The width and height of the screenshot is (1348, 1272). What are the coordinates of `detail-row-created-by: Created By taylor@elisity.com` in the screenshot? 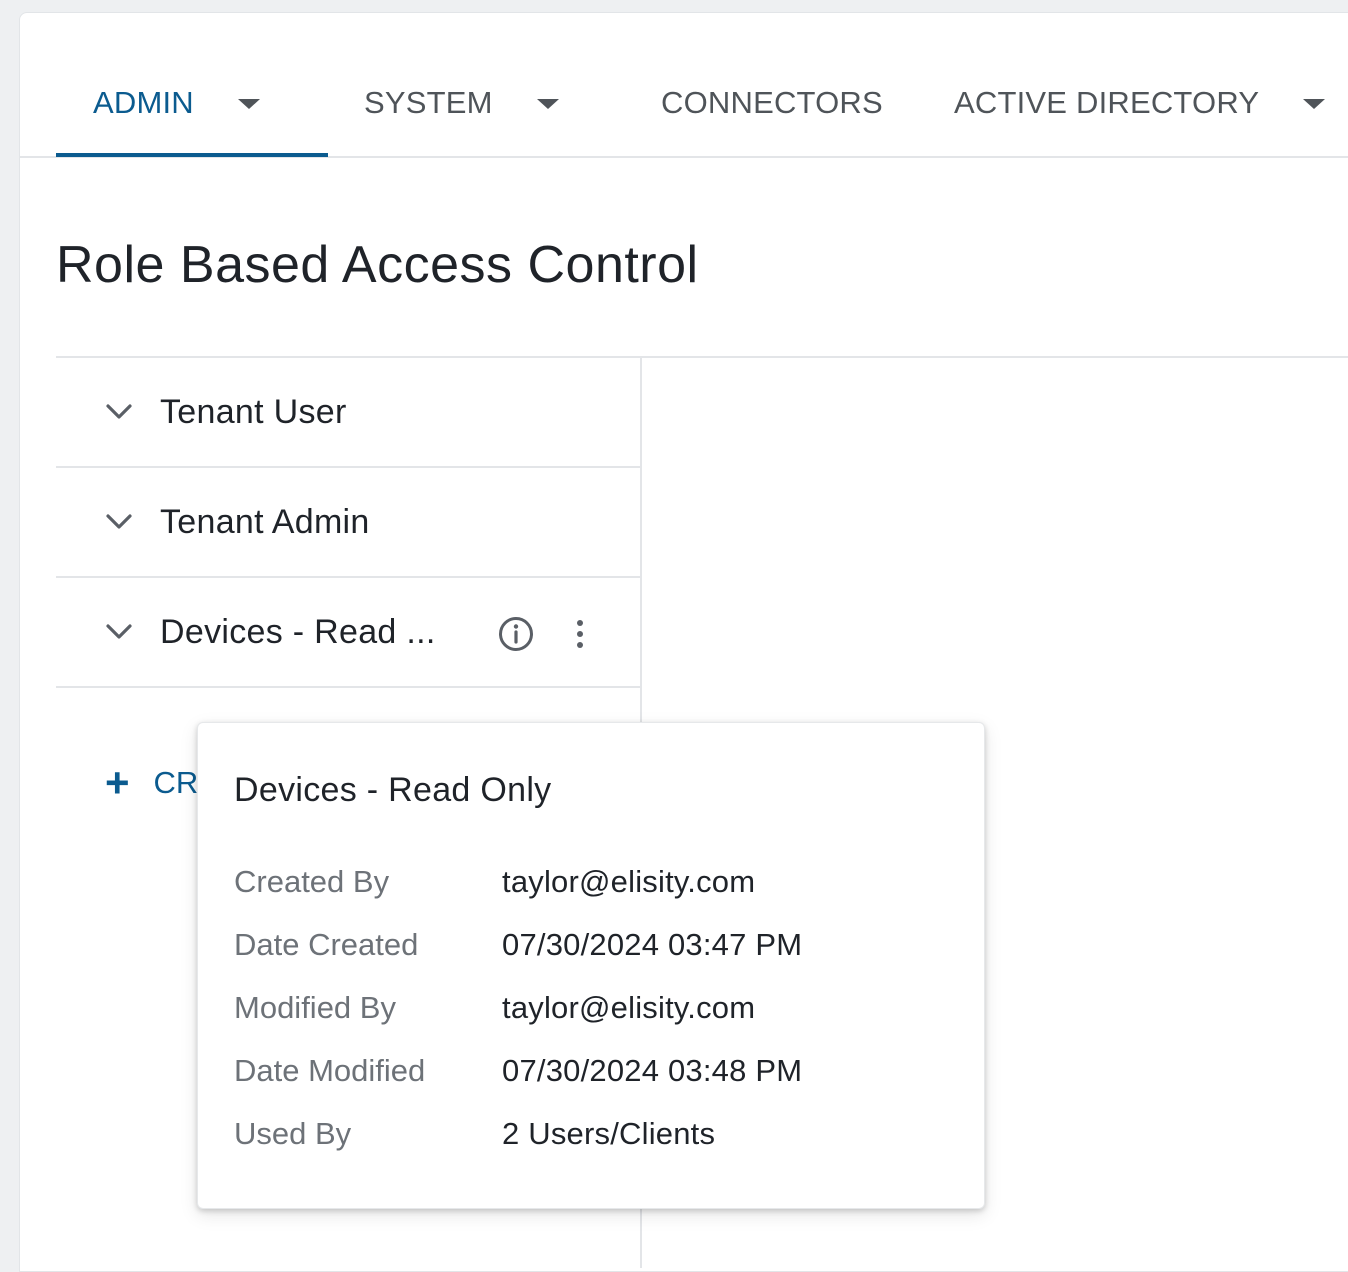 It's located at (594, 882).